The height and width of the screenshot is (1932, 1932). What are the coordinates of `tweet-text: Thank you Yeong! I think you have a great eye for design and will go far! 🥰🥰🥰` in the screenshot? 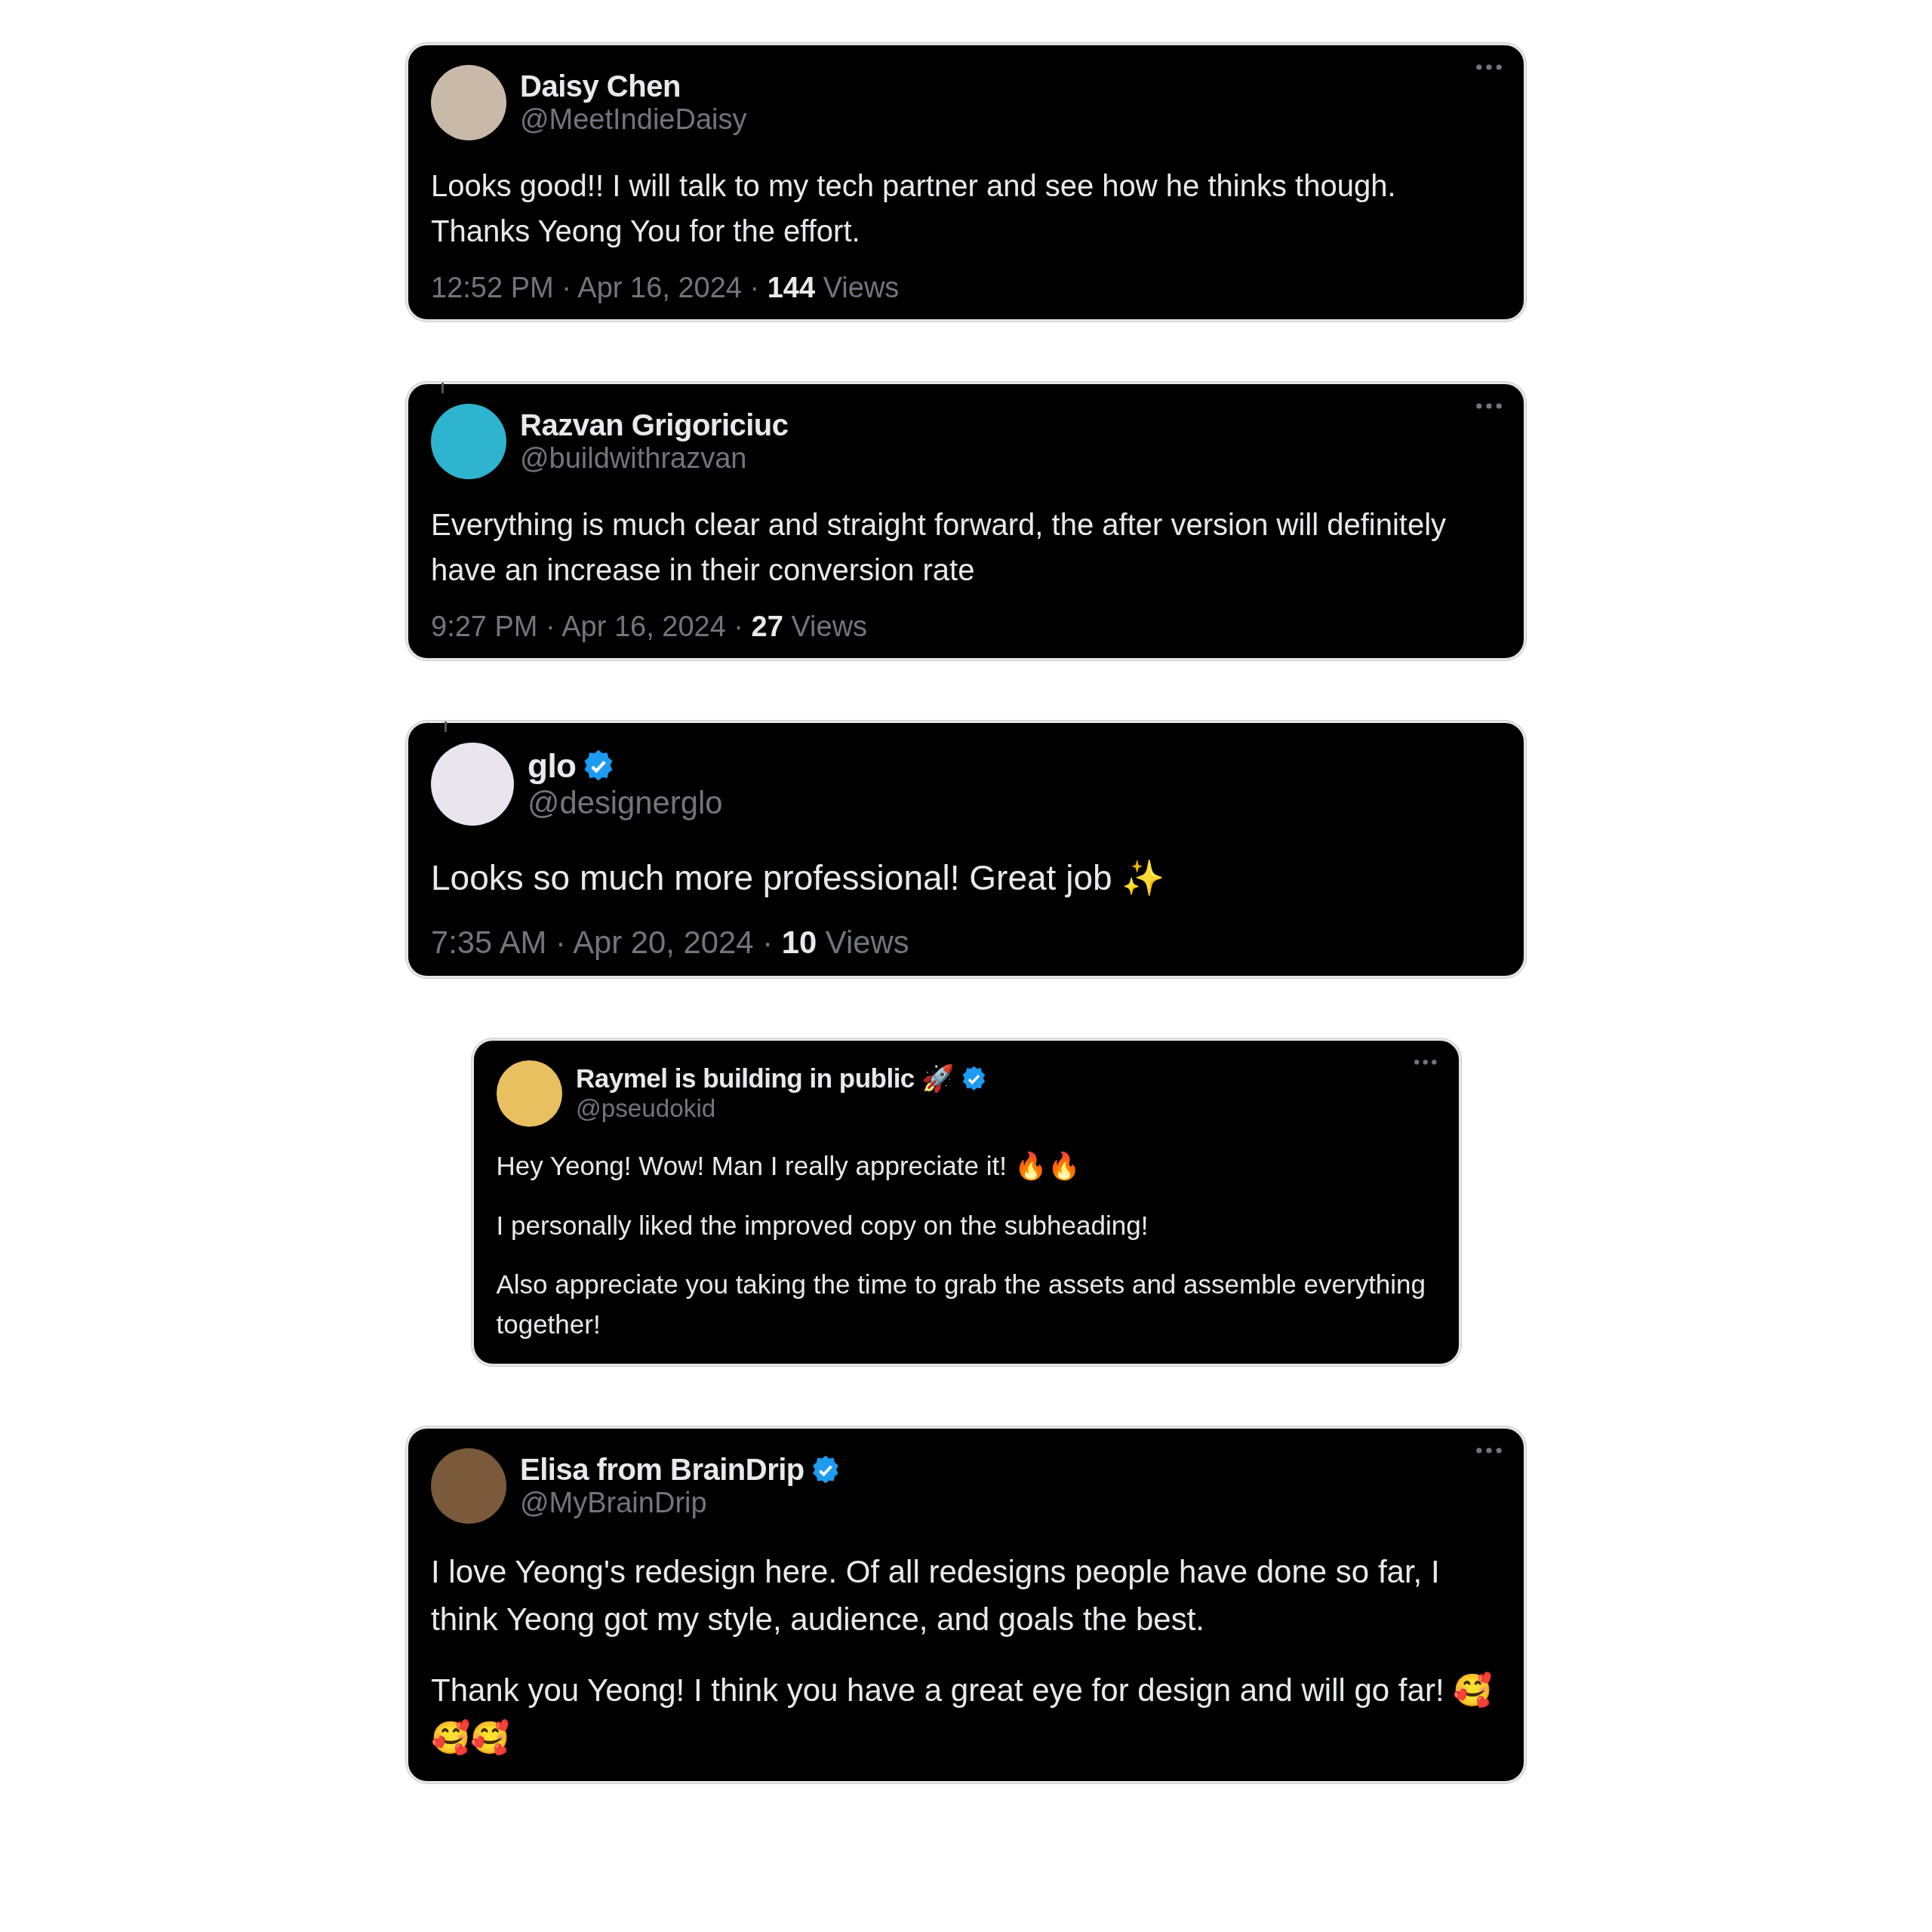 It's located at (962, 1714).